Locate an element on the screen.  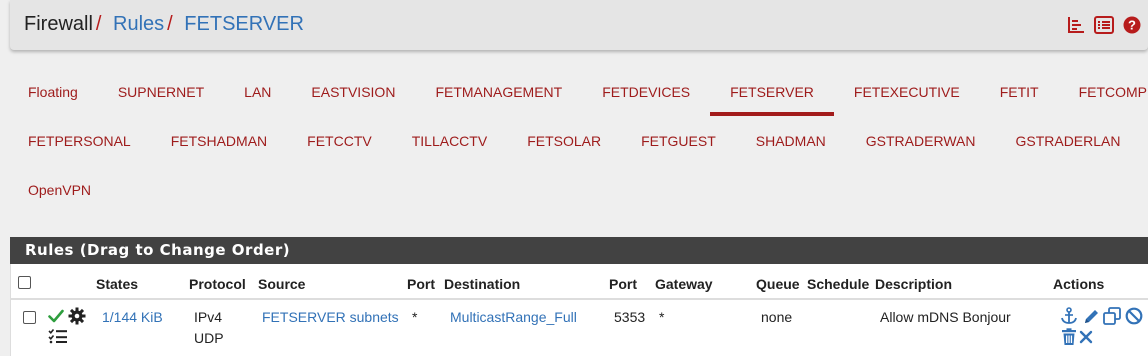
tab-fetpersonal: FETPERSONAL is located at coordinates (79, 141).